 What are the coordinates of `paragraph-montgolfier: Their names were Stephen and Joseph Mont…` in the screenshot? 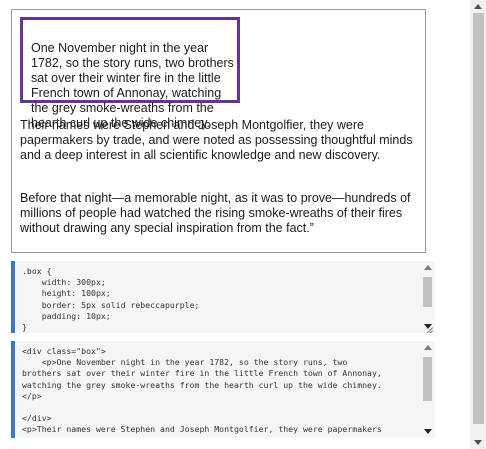 It's located at (216, 140).